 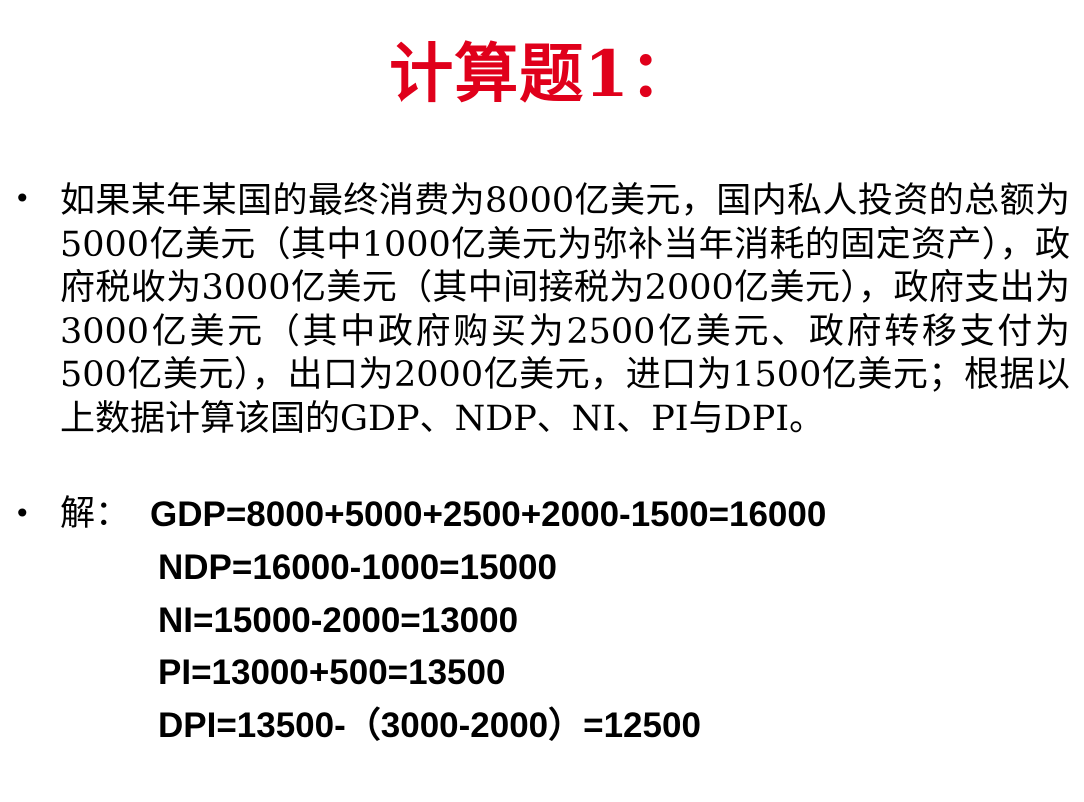 What do you see at coordinates (542, 74) in the screenshot?
I see `slide-title: 计算题1：` at bounding box center [542, 74].